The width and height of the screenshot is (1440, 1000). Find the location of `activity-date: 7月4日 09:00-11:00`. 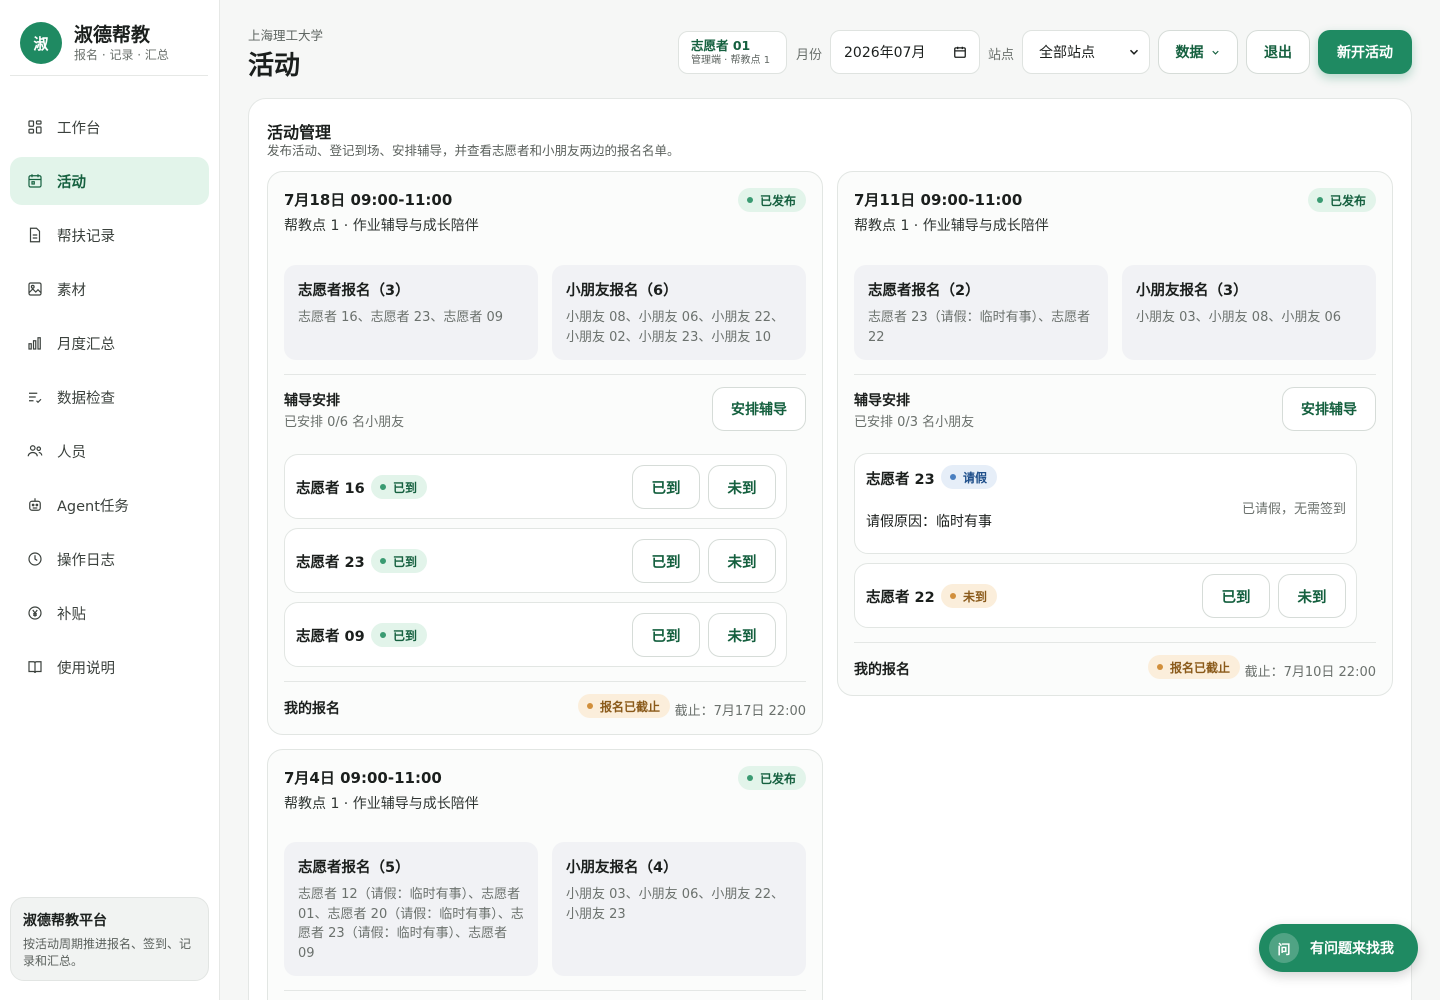

activity-date: 7月4日 09:00-11:00 is located at coordinates (363, 778).